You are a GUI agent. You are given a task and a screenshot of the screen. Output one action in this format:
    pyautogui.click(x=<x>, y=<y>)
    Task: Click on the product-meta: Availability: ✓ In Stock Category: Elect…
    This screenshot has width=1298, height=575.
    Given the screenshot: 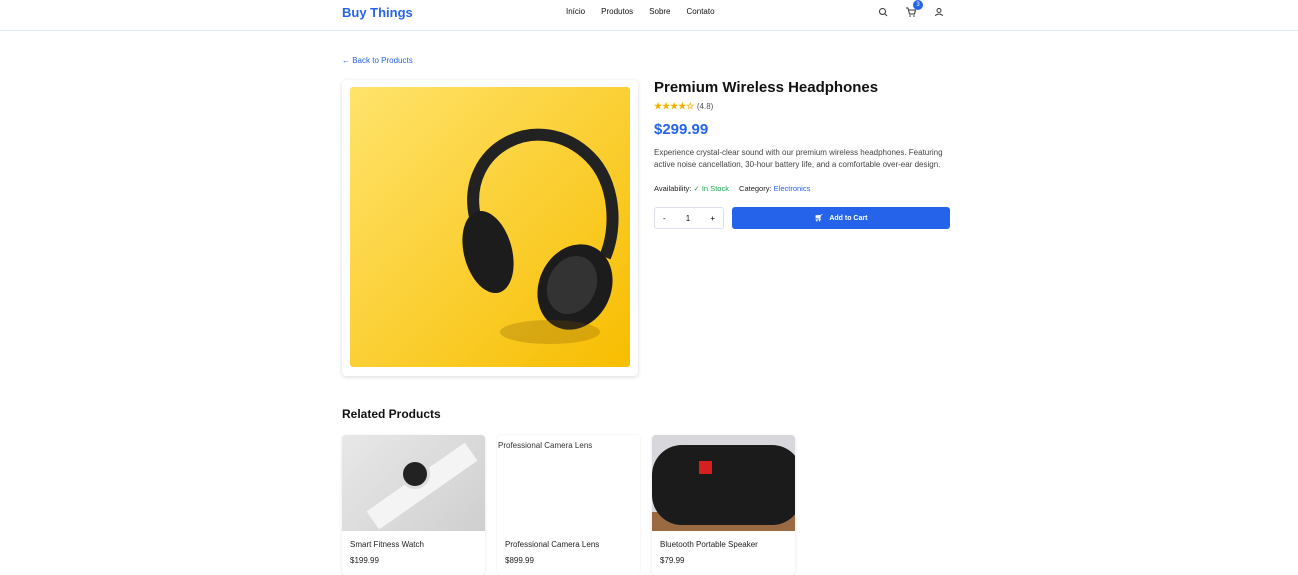 What is the action you would take?
    pyautogui.click(x=732, y=188)
    